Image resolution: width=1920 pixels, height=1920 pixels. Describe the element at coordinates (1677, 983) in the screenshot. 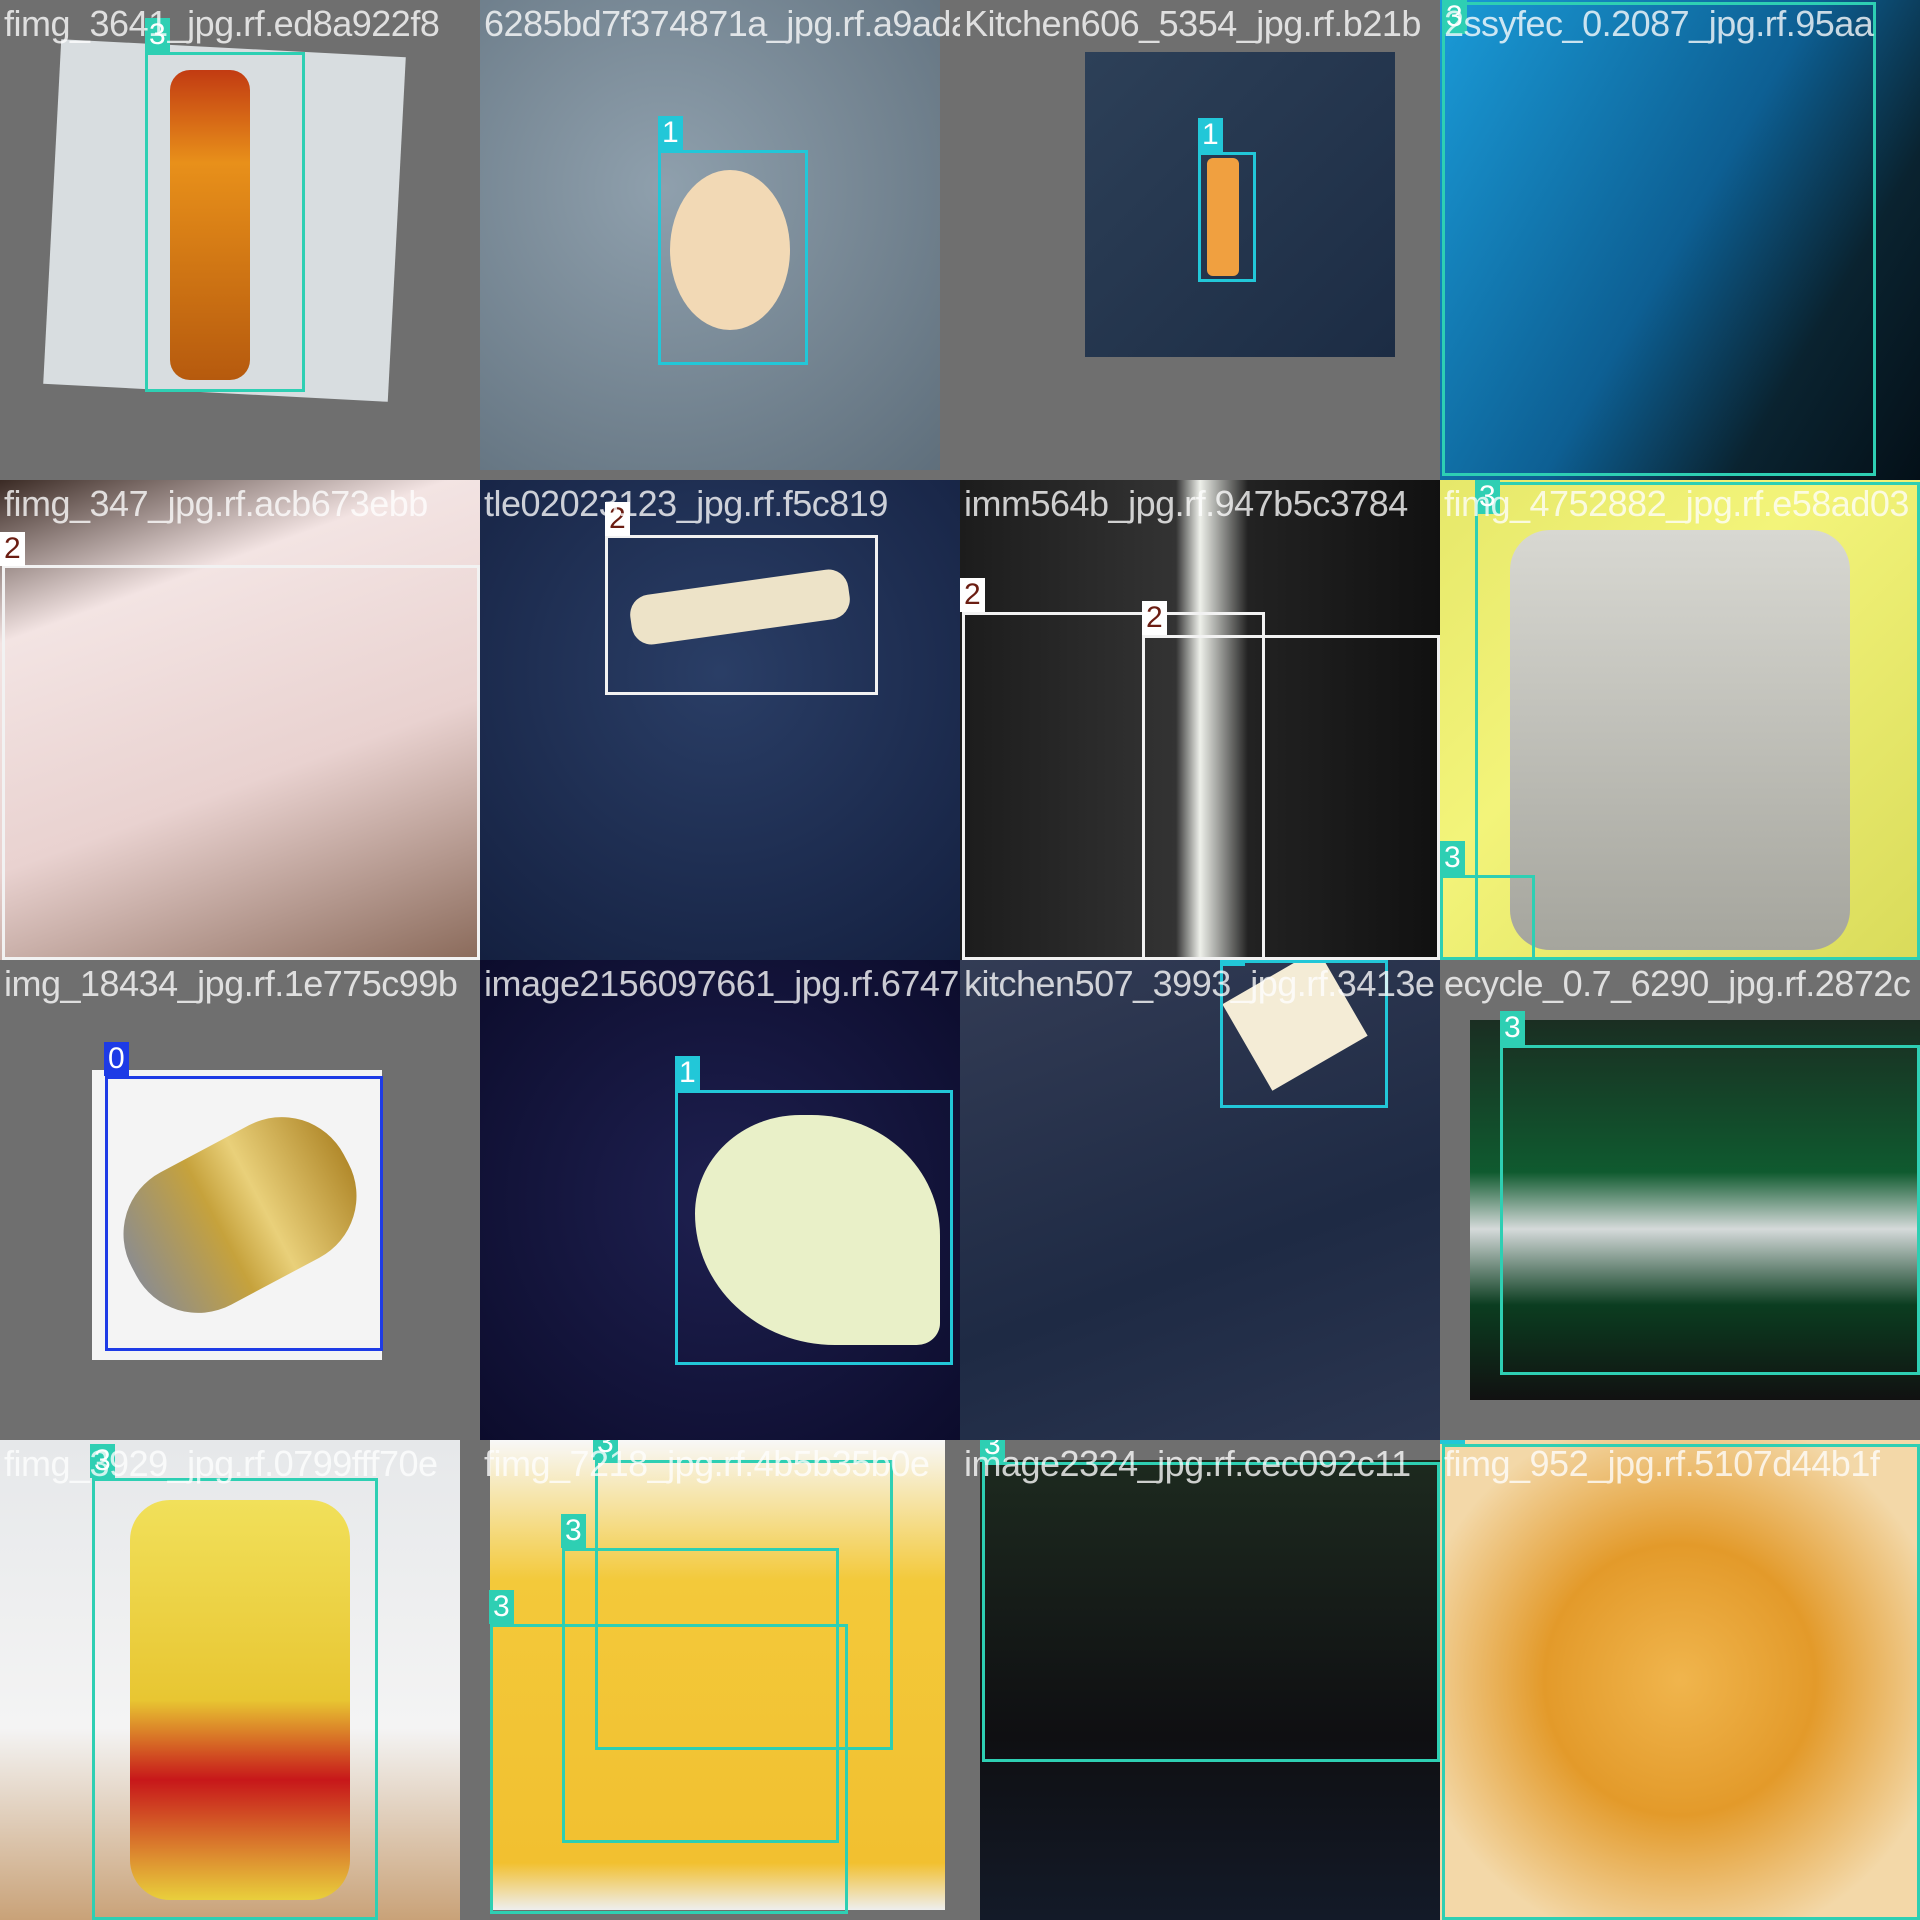

I see `tile-filename: ecycle_0.7_6290_jpg.rf.2872c` at that location.